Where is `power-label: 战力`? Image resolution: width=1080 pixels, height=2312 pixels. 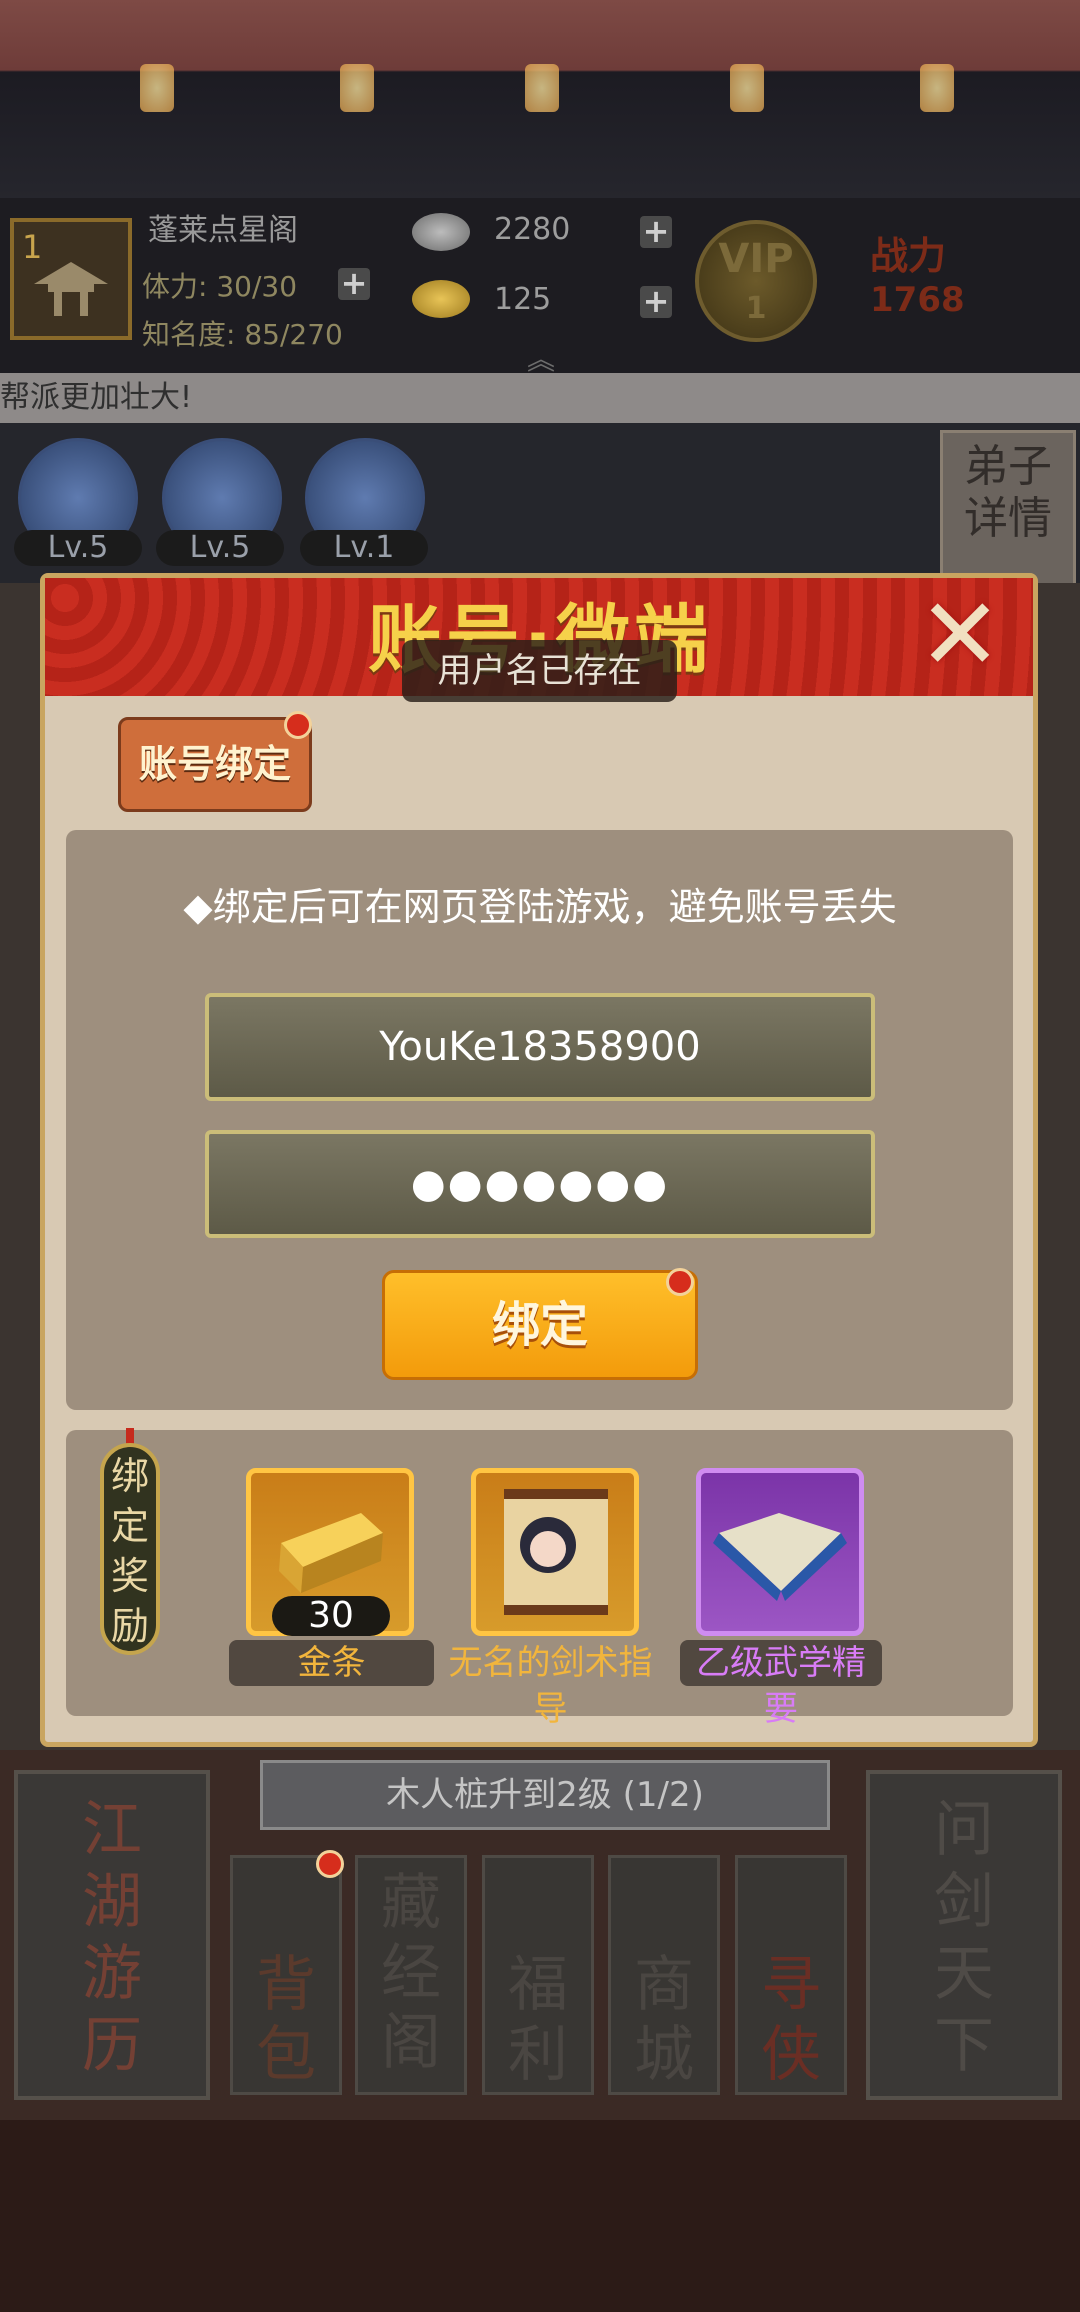
power-label: 战力 is located at coordinates (908, 256).